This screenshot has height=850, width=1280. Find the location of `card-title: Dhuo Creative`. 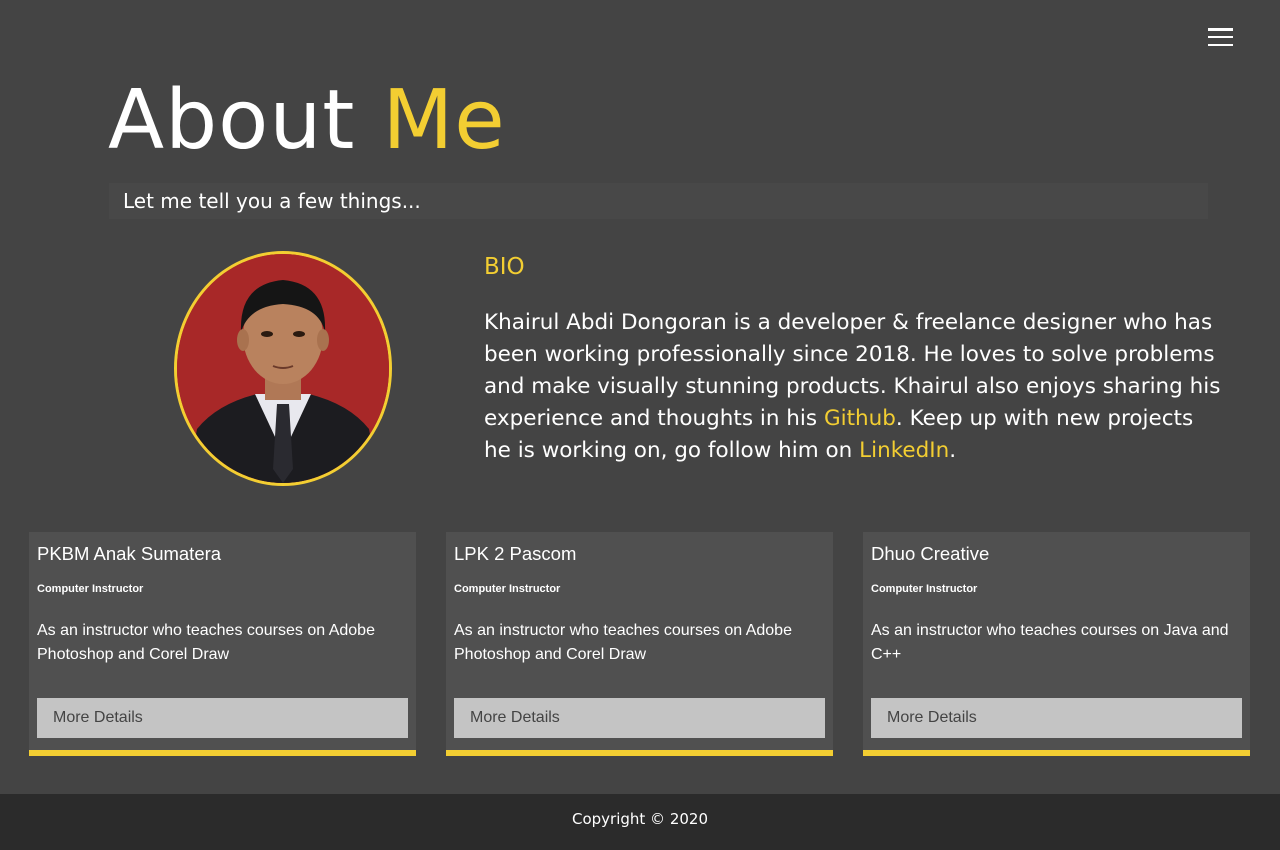

card-title: Dhuo Creative is located at coordinates (930, 553).